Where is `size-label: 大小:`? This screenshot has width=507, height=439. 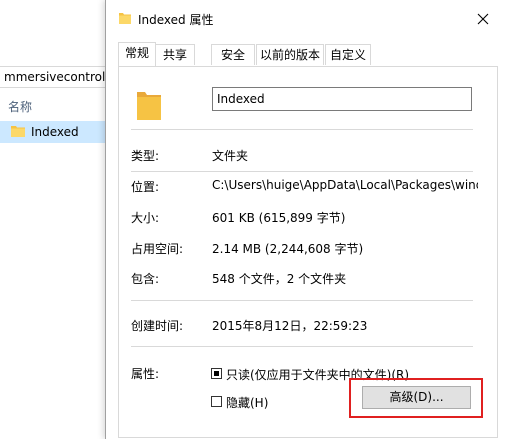 size-label: 大小: is located at coordinates (145, 218).